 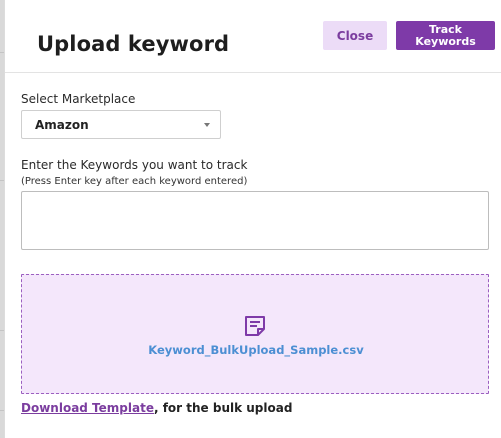 What do you see at coordinates (255, 326) in the screenshot?
I see `file-document-icon` at bounding box center [255, 326].